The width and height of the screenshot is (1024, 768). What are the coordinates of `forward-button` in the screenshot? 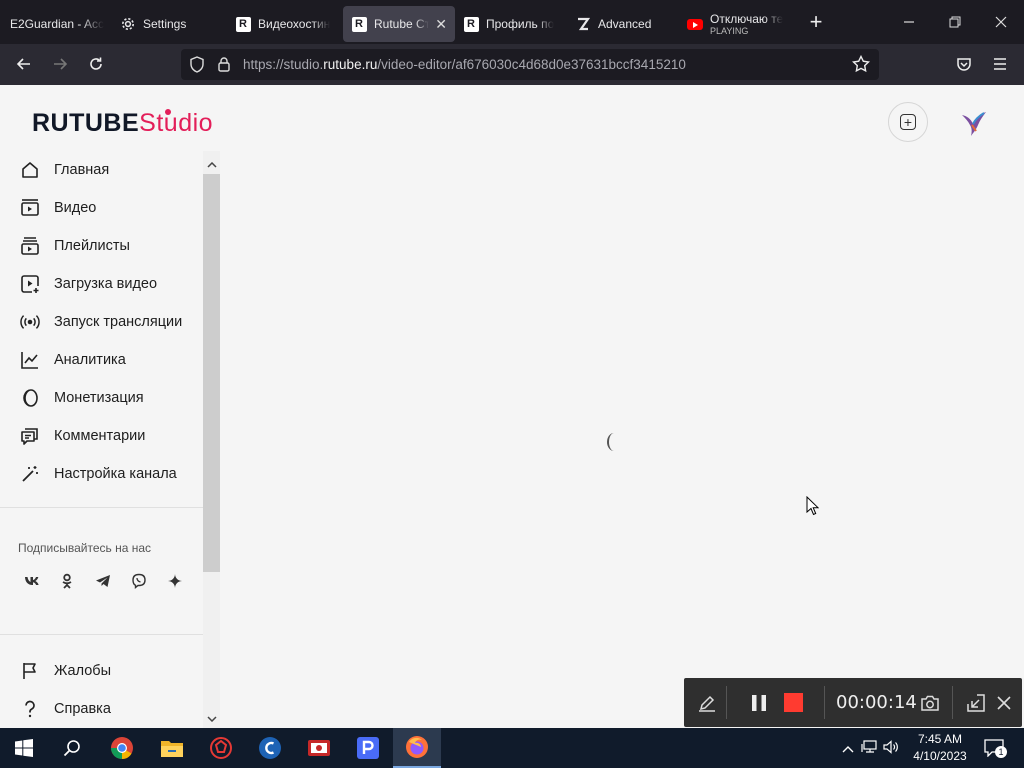 It's located at (60, 64).